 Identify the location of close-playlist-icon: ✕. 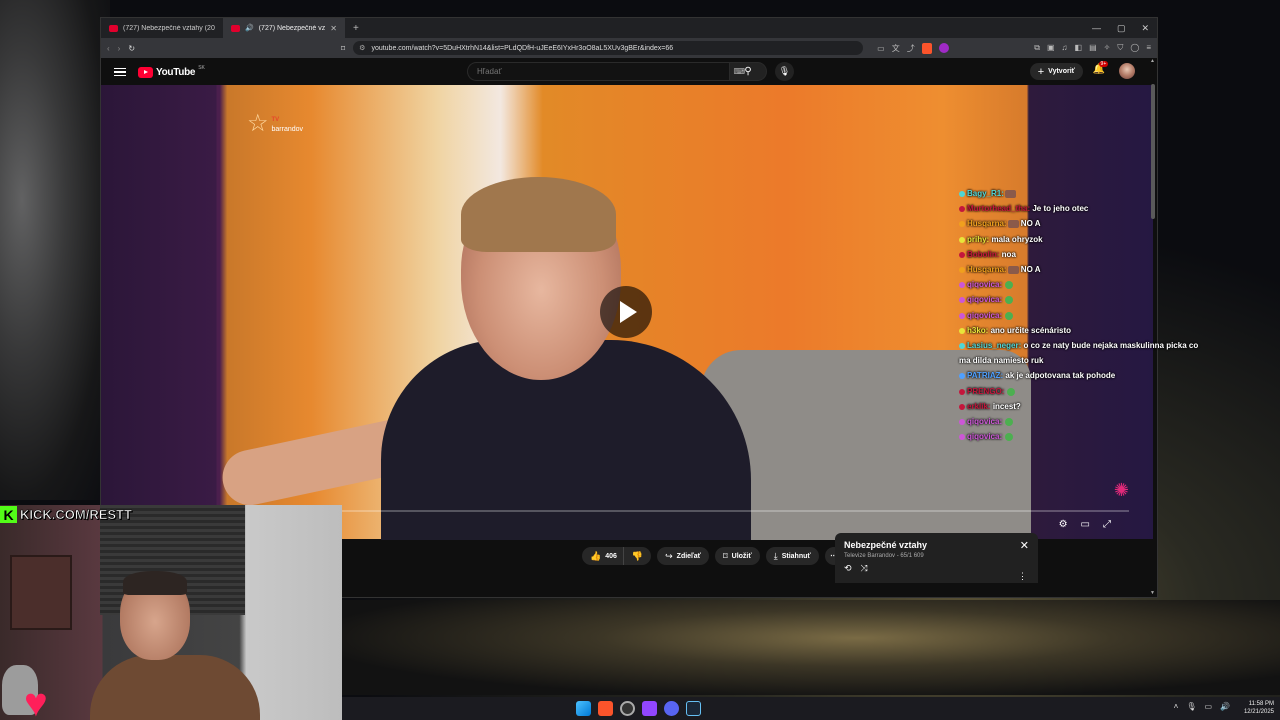
(1024, 545).